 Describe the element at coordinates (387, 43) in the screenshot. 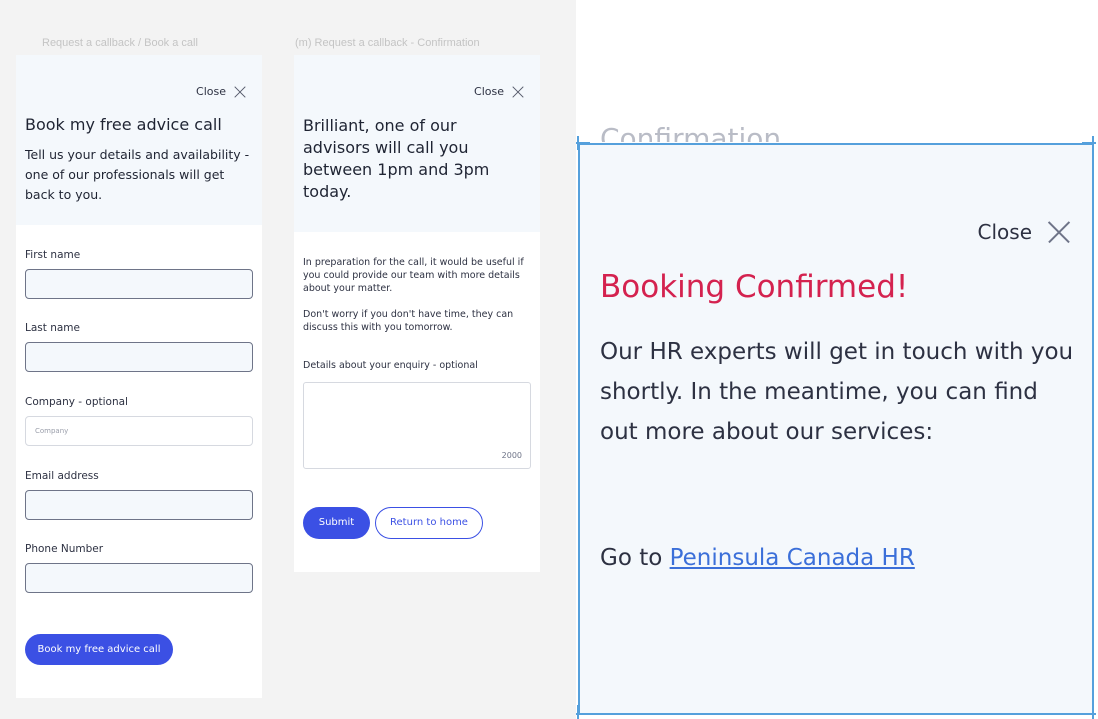

I see `frame-label-middle: (m) Request a callback - Confirmation` at that location.